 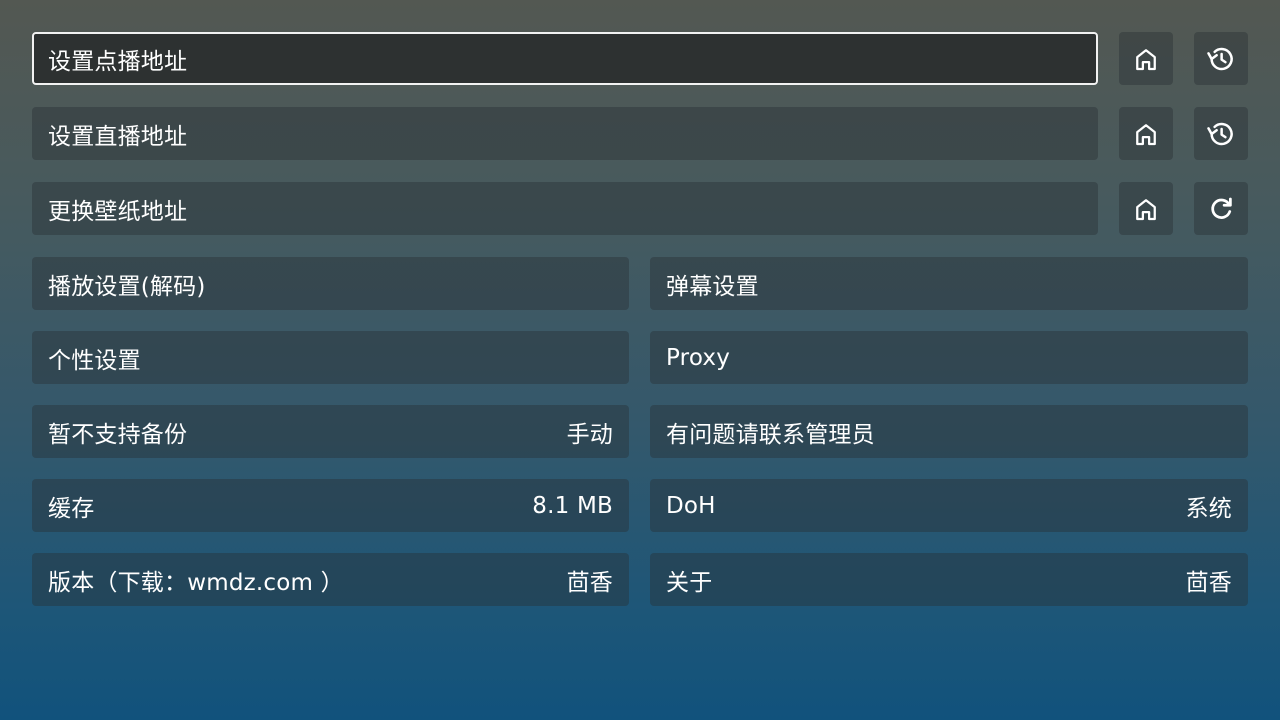 What do you see at coordinates (572, 505) in the screenshot?
I see `cache-value: 8.1 MB` at bounding box center [572, 505].